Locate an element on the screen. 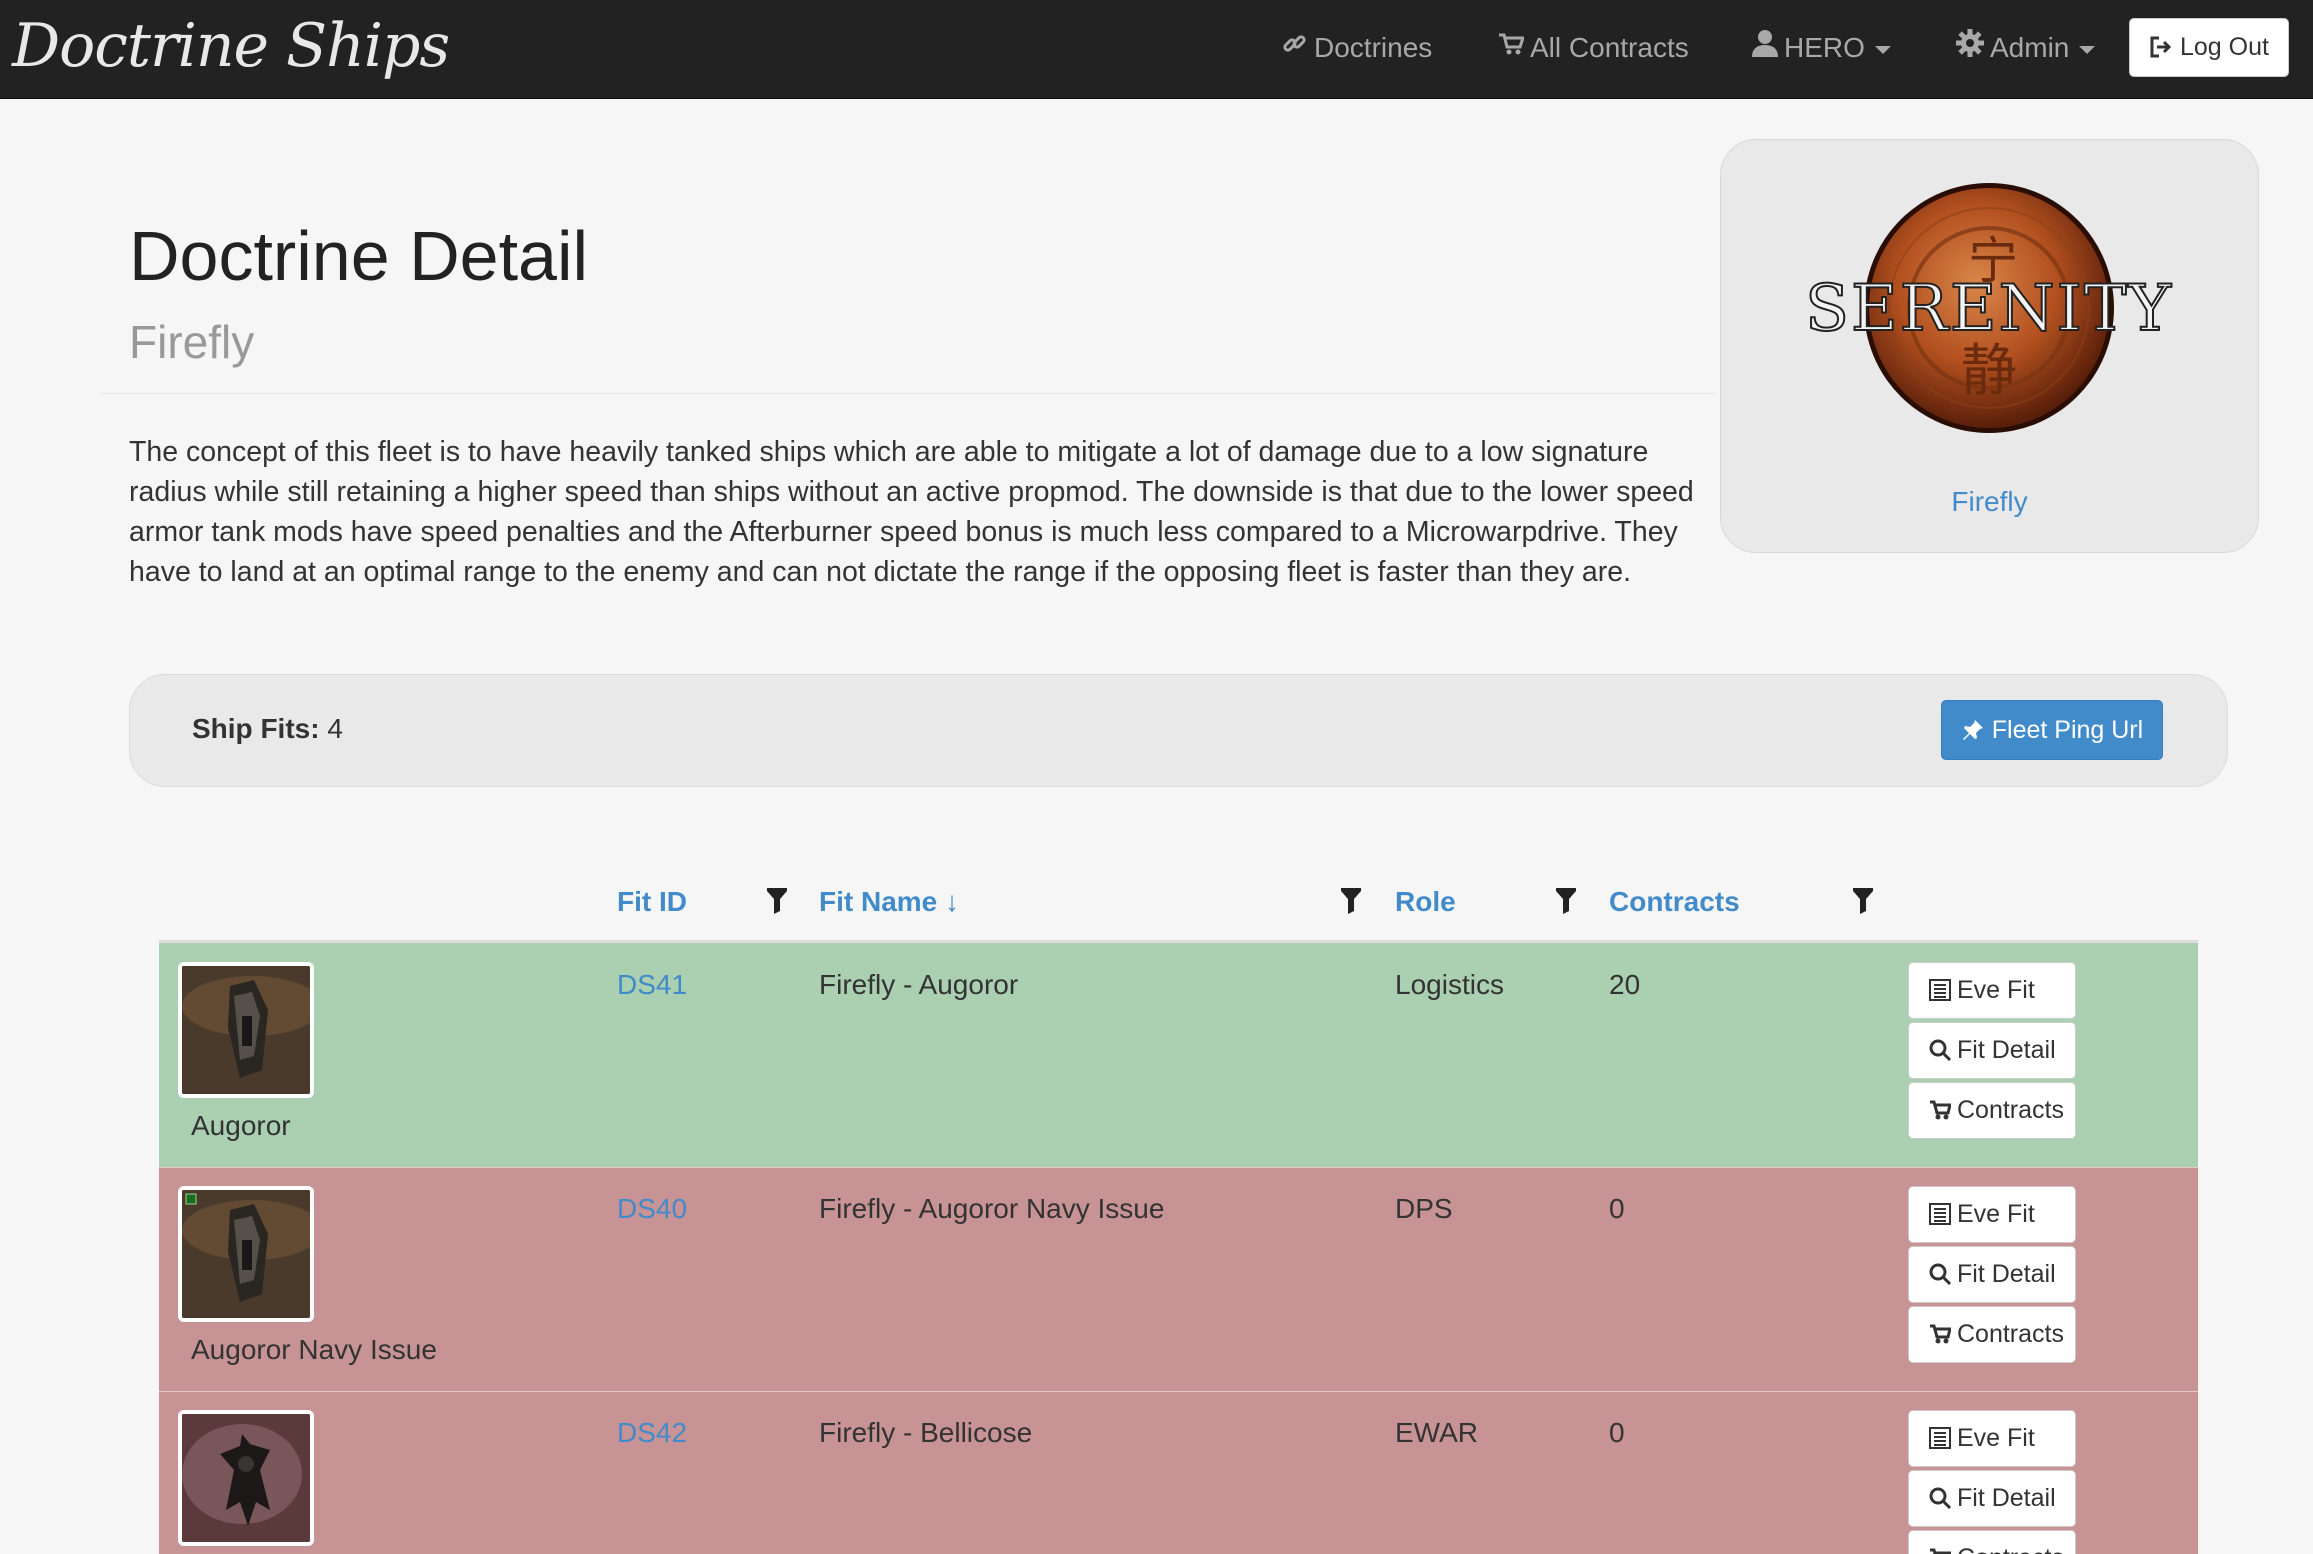 The image size is (2313, 1554). serenity-logo-image: 宁 静 SERENITY is located at coordinates (1991, 310).